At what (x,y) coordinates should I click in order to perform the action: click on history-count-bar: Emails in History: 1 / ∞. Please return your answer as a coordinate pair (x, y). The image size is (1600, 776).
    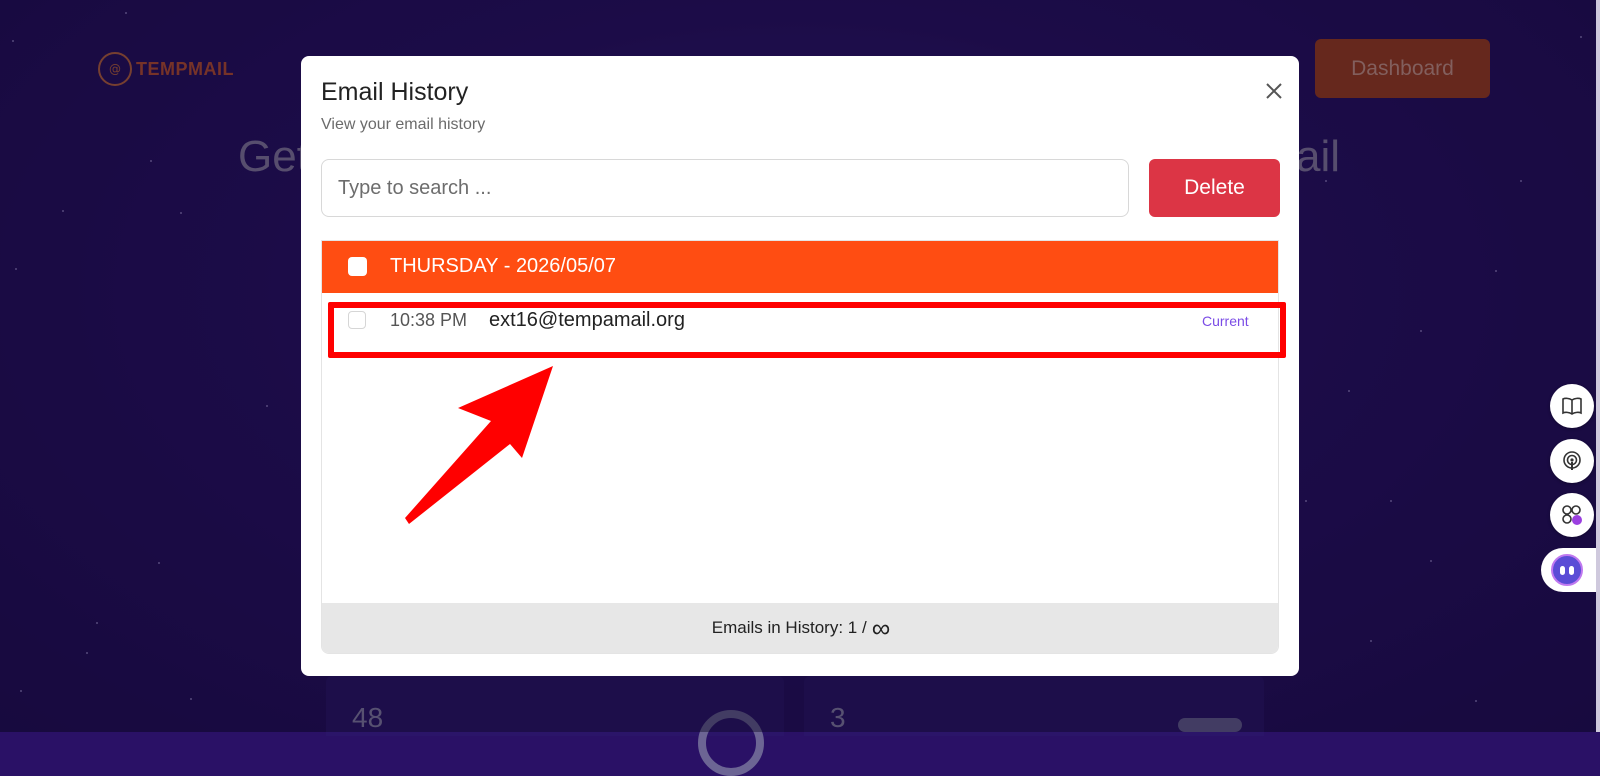
    Looking at the image, I should click on (800, 628).